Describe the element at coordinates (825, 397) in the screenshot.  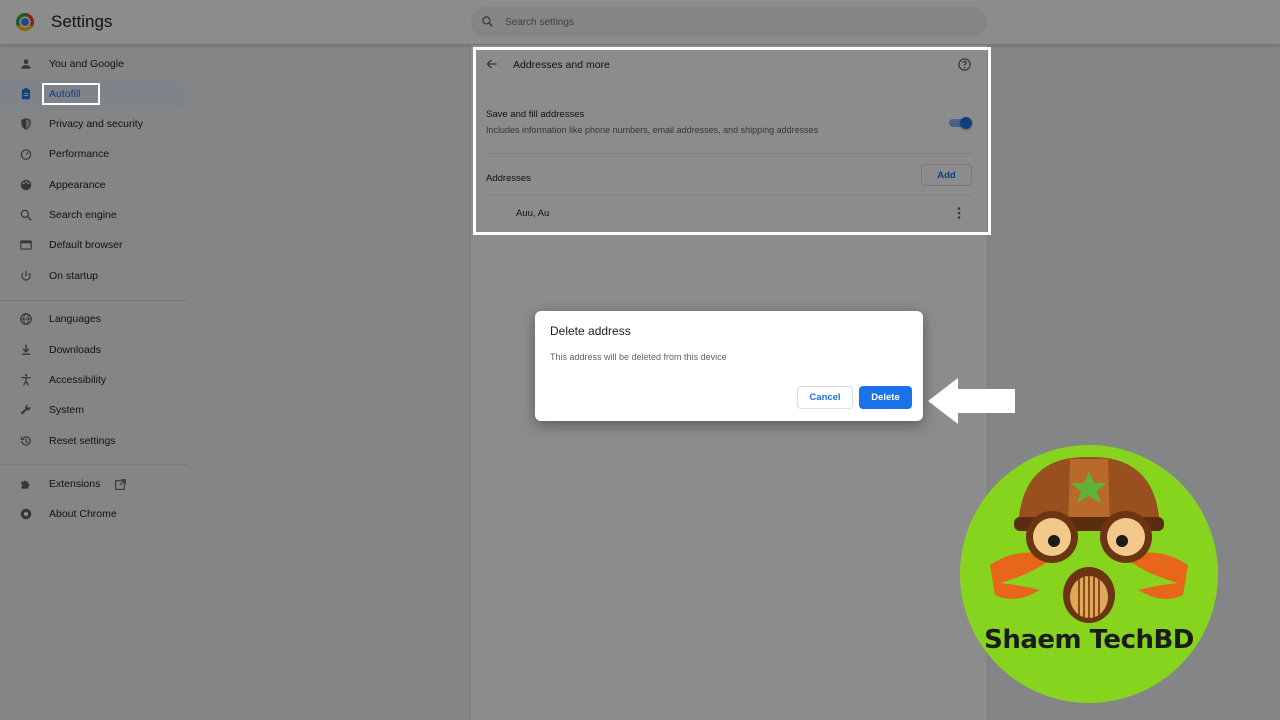
I see `cancel-button: Cancel` at that location.